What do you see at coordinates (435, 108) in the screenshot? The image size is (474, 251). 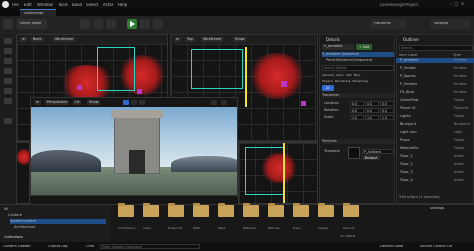 I see `outliner-row: Player St. PlayerSt` at bounding box center [435, 108].